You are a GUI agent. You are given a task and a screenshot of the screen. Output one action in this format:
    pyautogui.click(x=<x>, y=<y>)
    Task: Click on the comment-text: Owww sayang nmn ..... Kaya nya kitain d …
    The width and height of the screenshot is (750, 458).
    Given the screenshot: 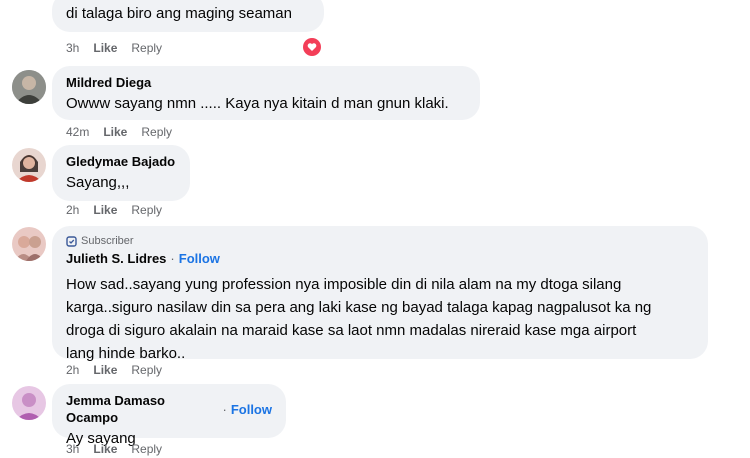 What is the action you would take?
    pyautogui.click(x=257, y=103)
    